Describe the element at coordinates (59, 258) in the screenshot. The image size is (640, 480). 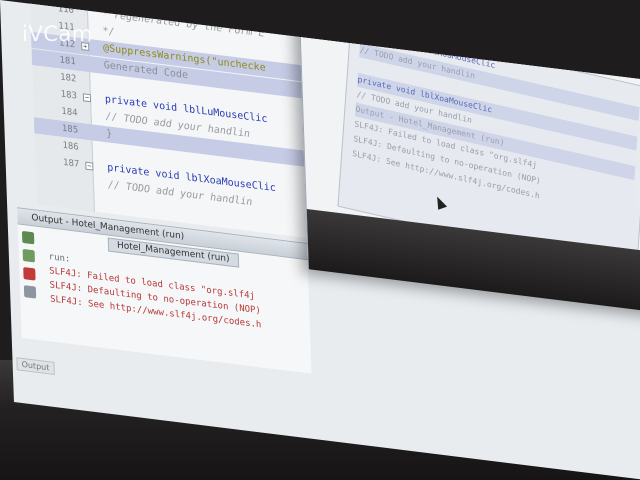
I see `output-line: run:` at that location.